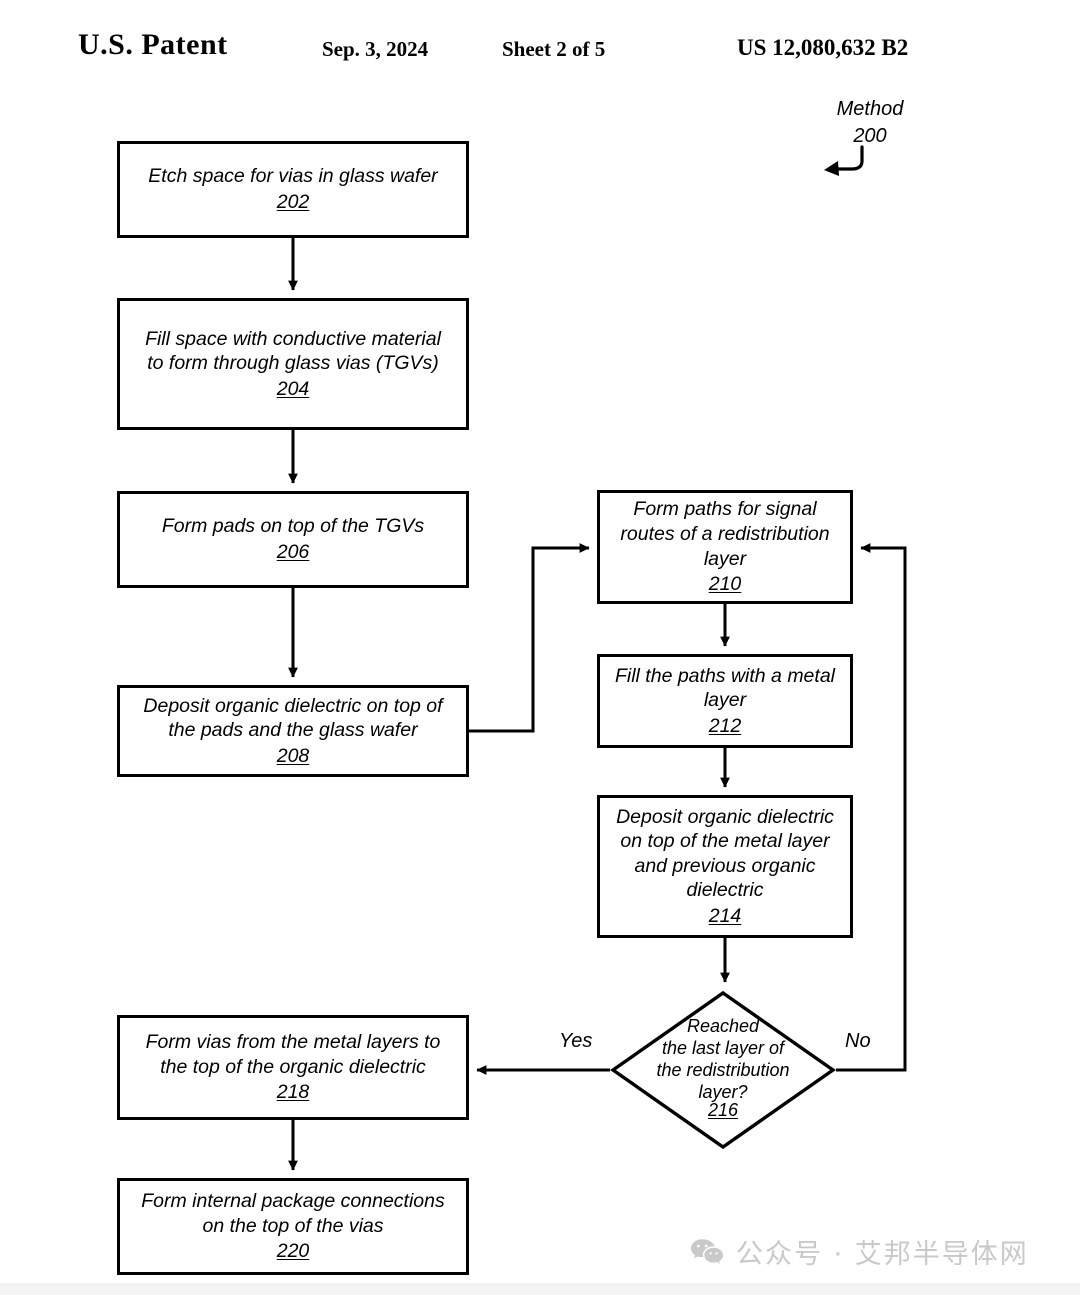  I want to click on flow-node-216-ref: 216, so click(723, 1110).